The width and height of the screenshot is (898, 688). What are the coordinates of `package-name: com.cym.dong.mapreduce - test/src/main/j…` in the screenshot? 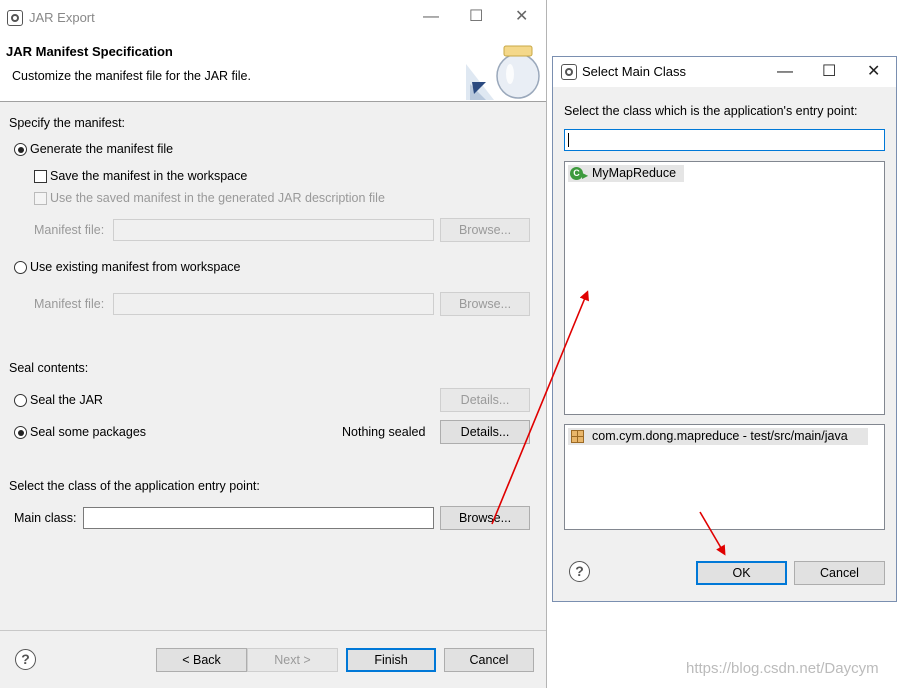 It's located at (720, 436).